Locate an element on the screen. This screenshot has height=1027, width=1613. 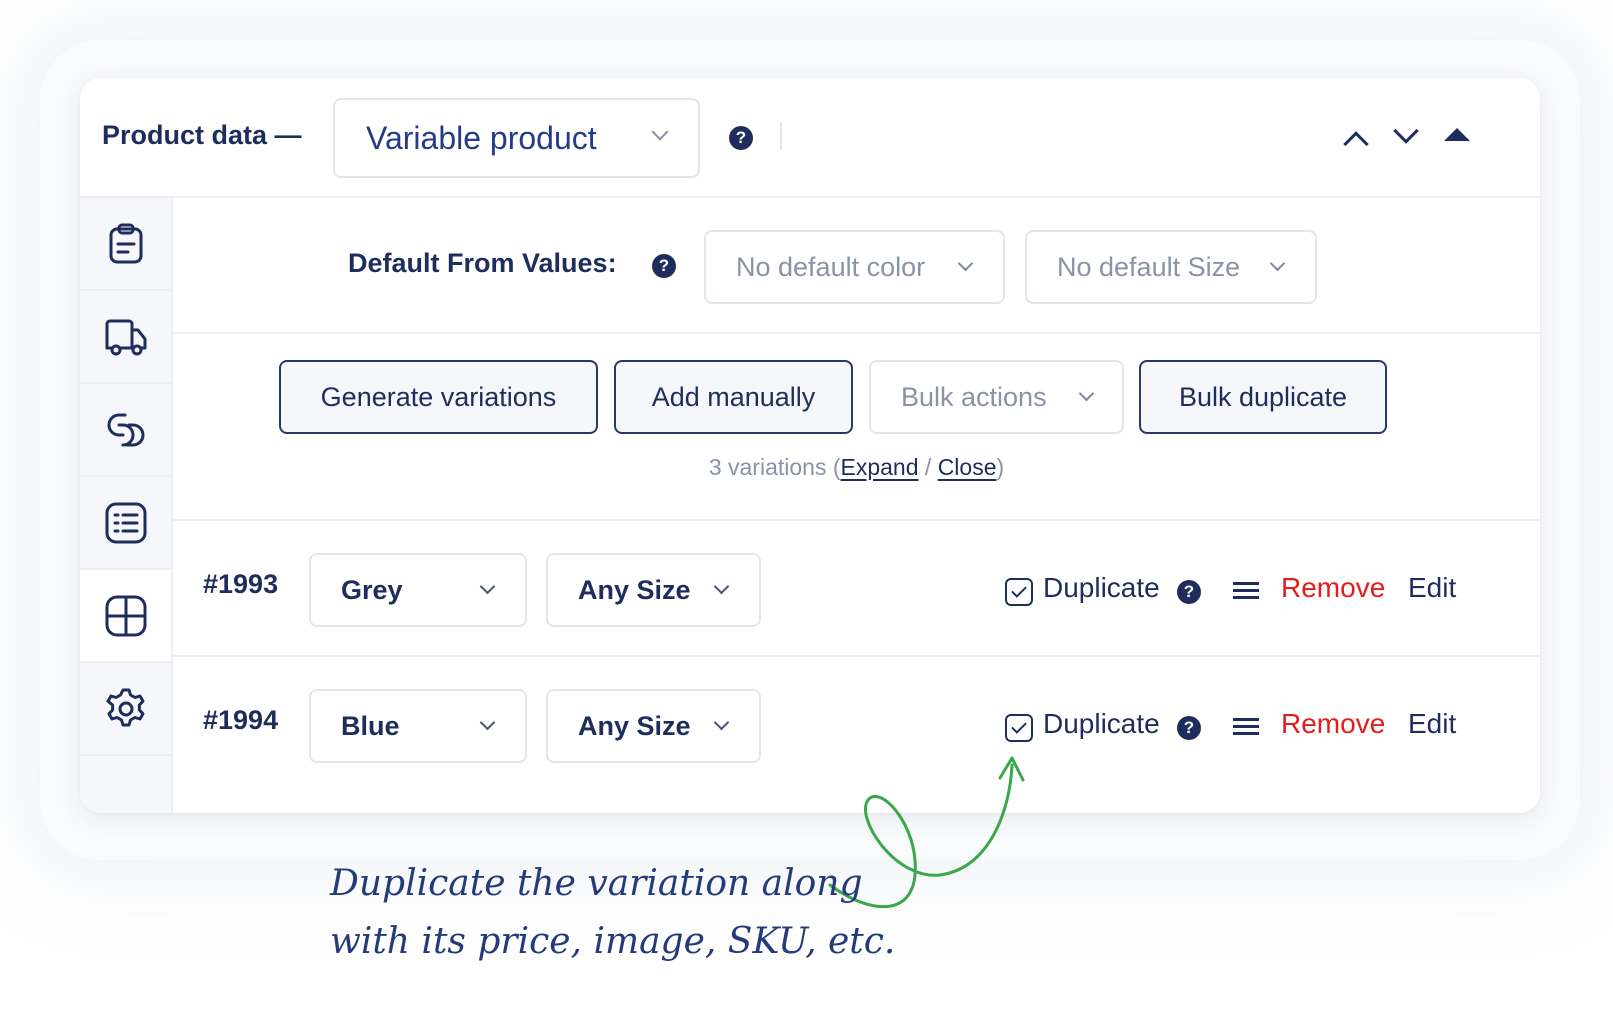
sidebar-item-variations is located at coordinates (125, 616).